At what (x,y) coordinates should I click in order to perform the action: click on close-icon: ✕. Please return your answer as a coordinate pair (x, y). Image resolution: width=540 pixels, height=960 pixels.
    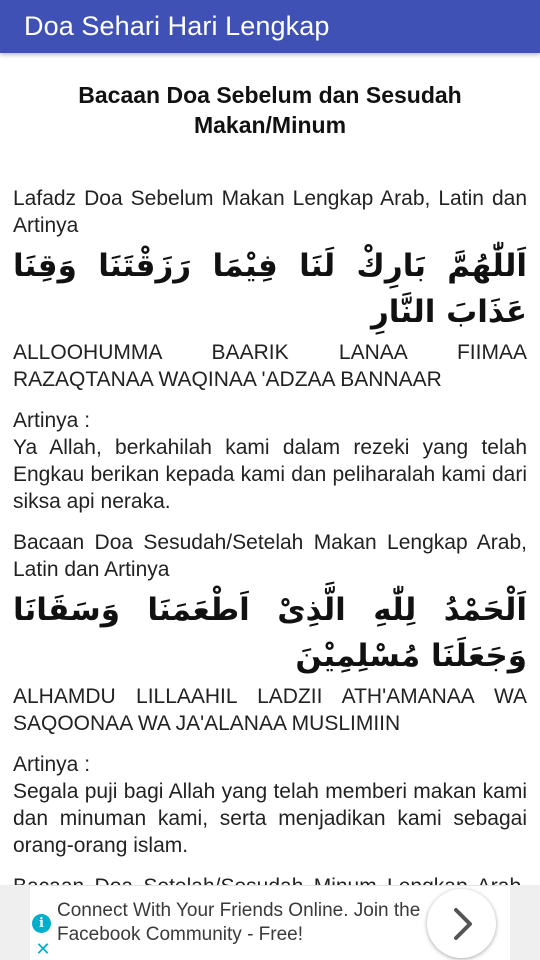
    Looking at the image, I should click on (43, 949).